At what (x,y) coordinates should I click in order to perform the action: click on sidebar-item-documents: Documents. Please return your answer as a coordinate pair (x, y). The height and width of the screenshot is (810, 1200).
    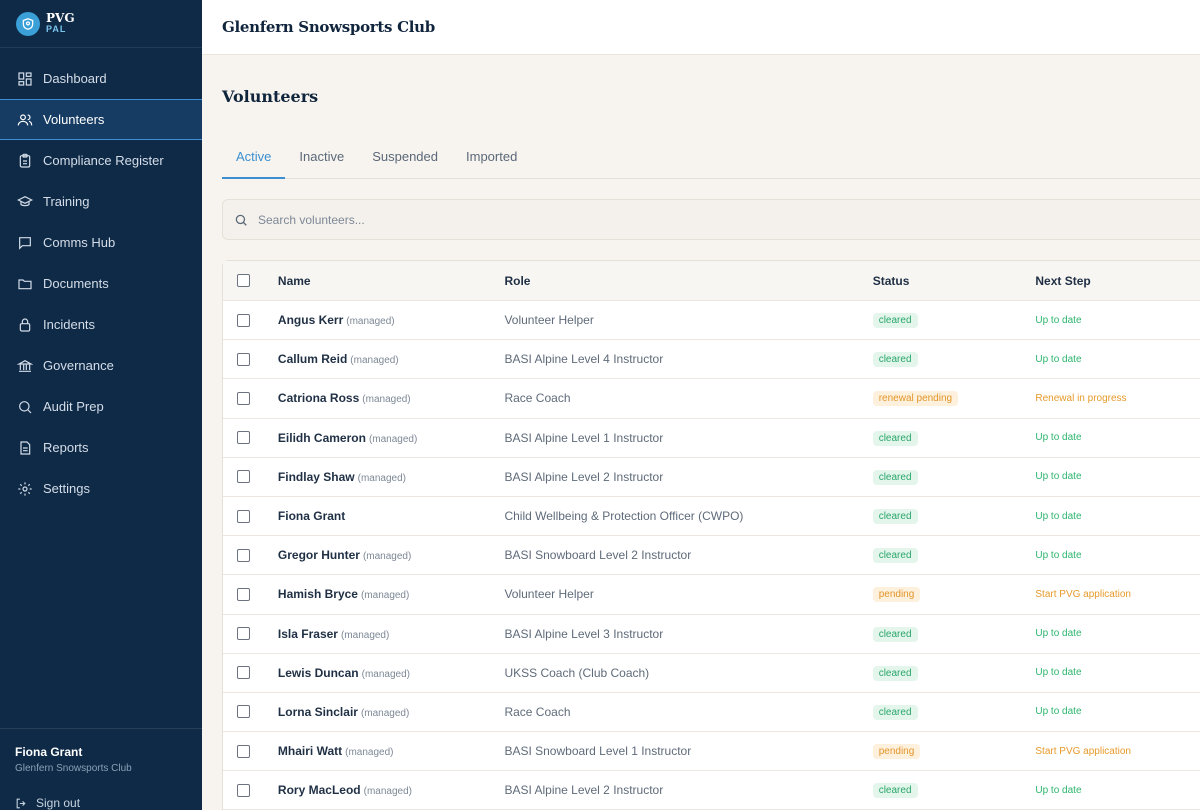
    Looking at the image, I should click on (101, 283).